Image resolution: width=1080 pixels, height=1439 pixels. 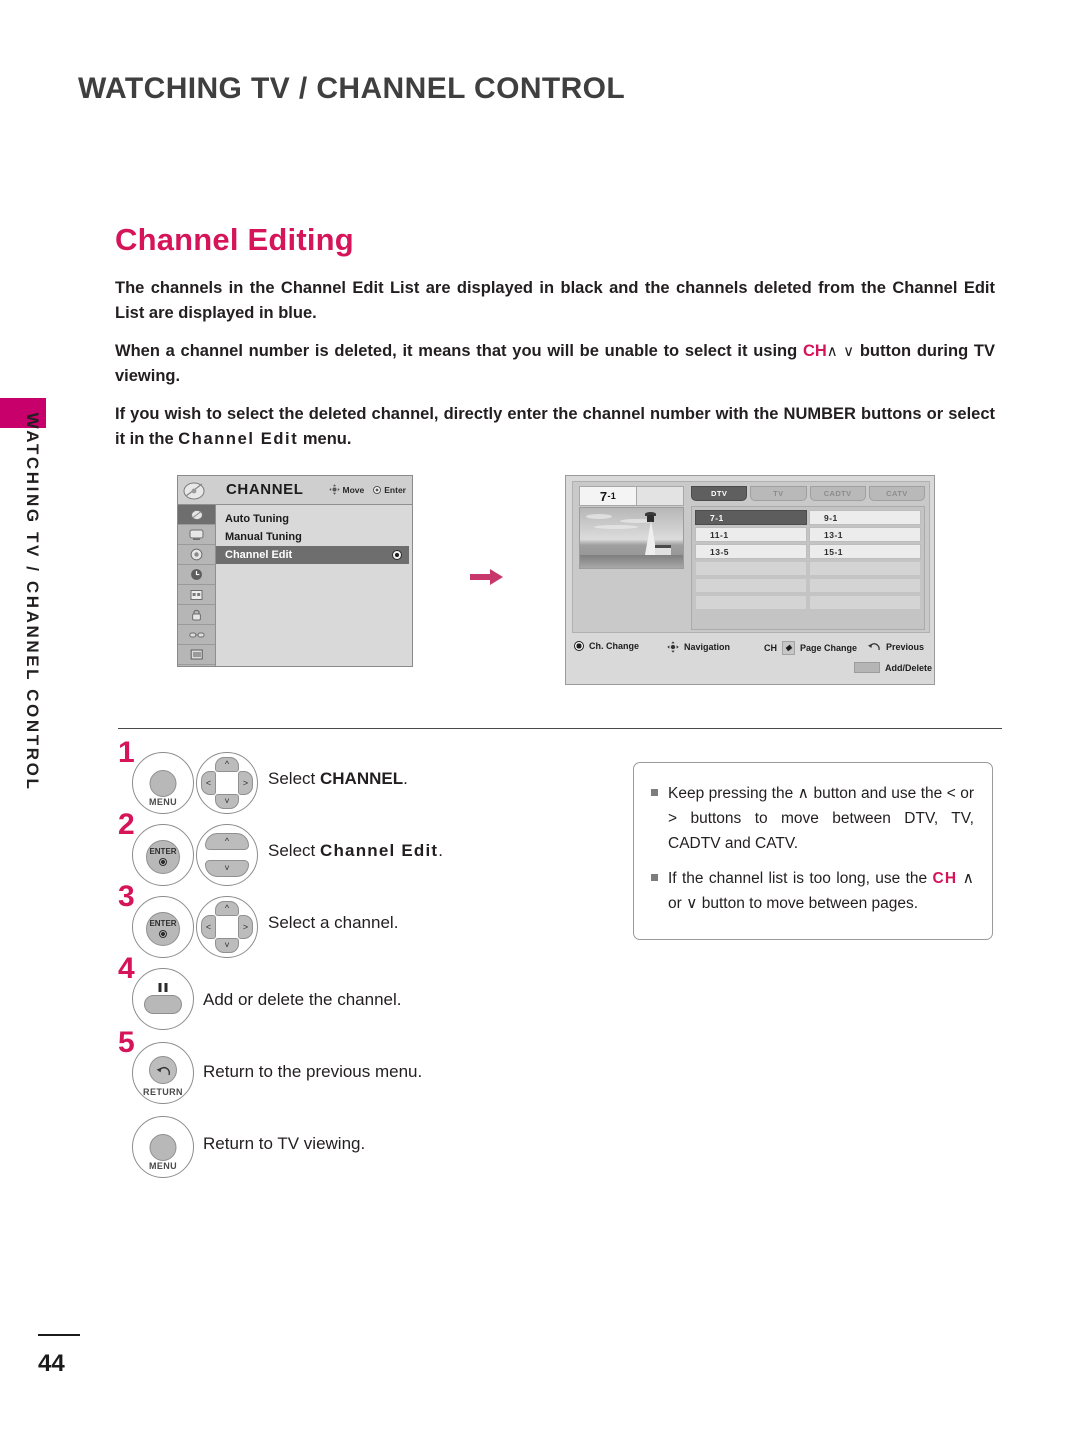 I want to click on channel-cell: 15-1, so click(x=865, y=551).